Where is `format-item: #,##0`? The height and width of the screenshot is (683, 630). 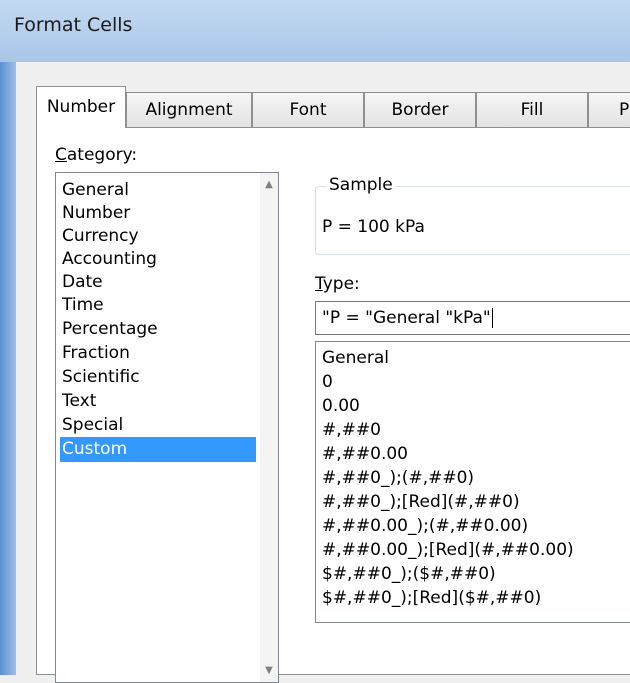
format-item: #,##0 is located at coordinates (351, 430).